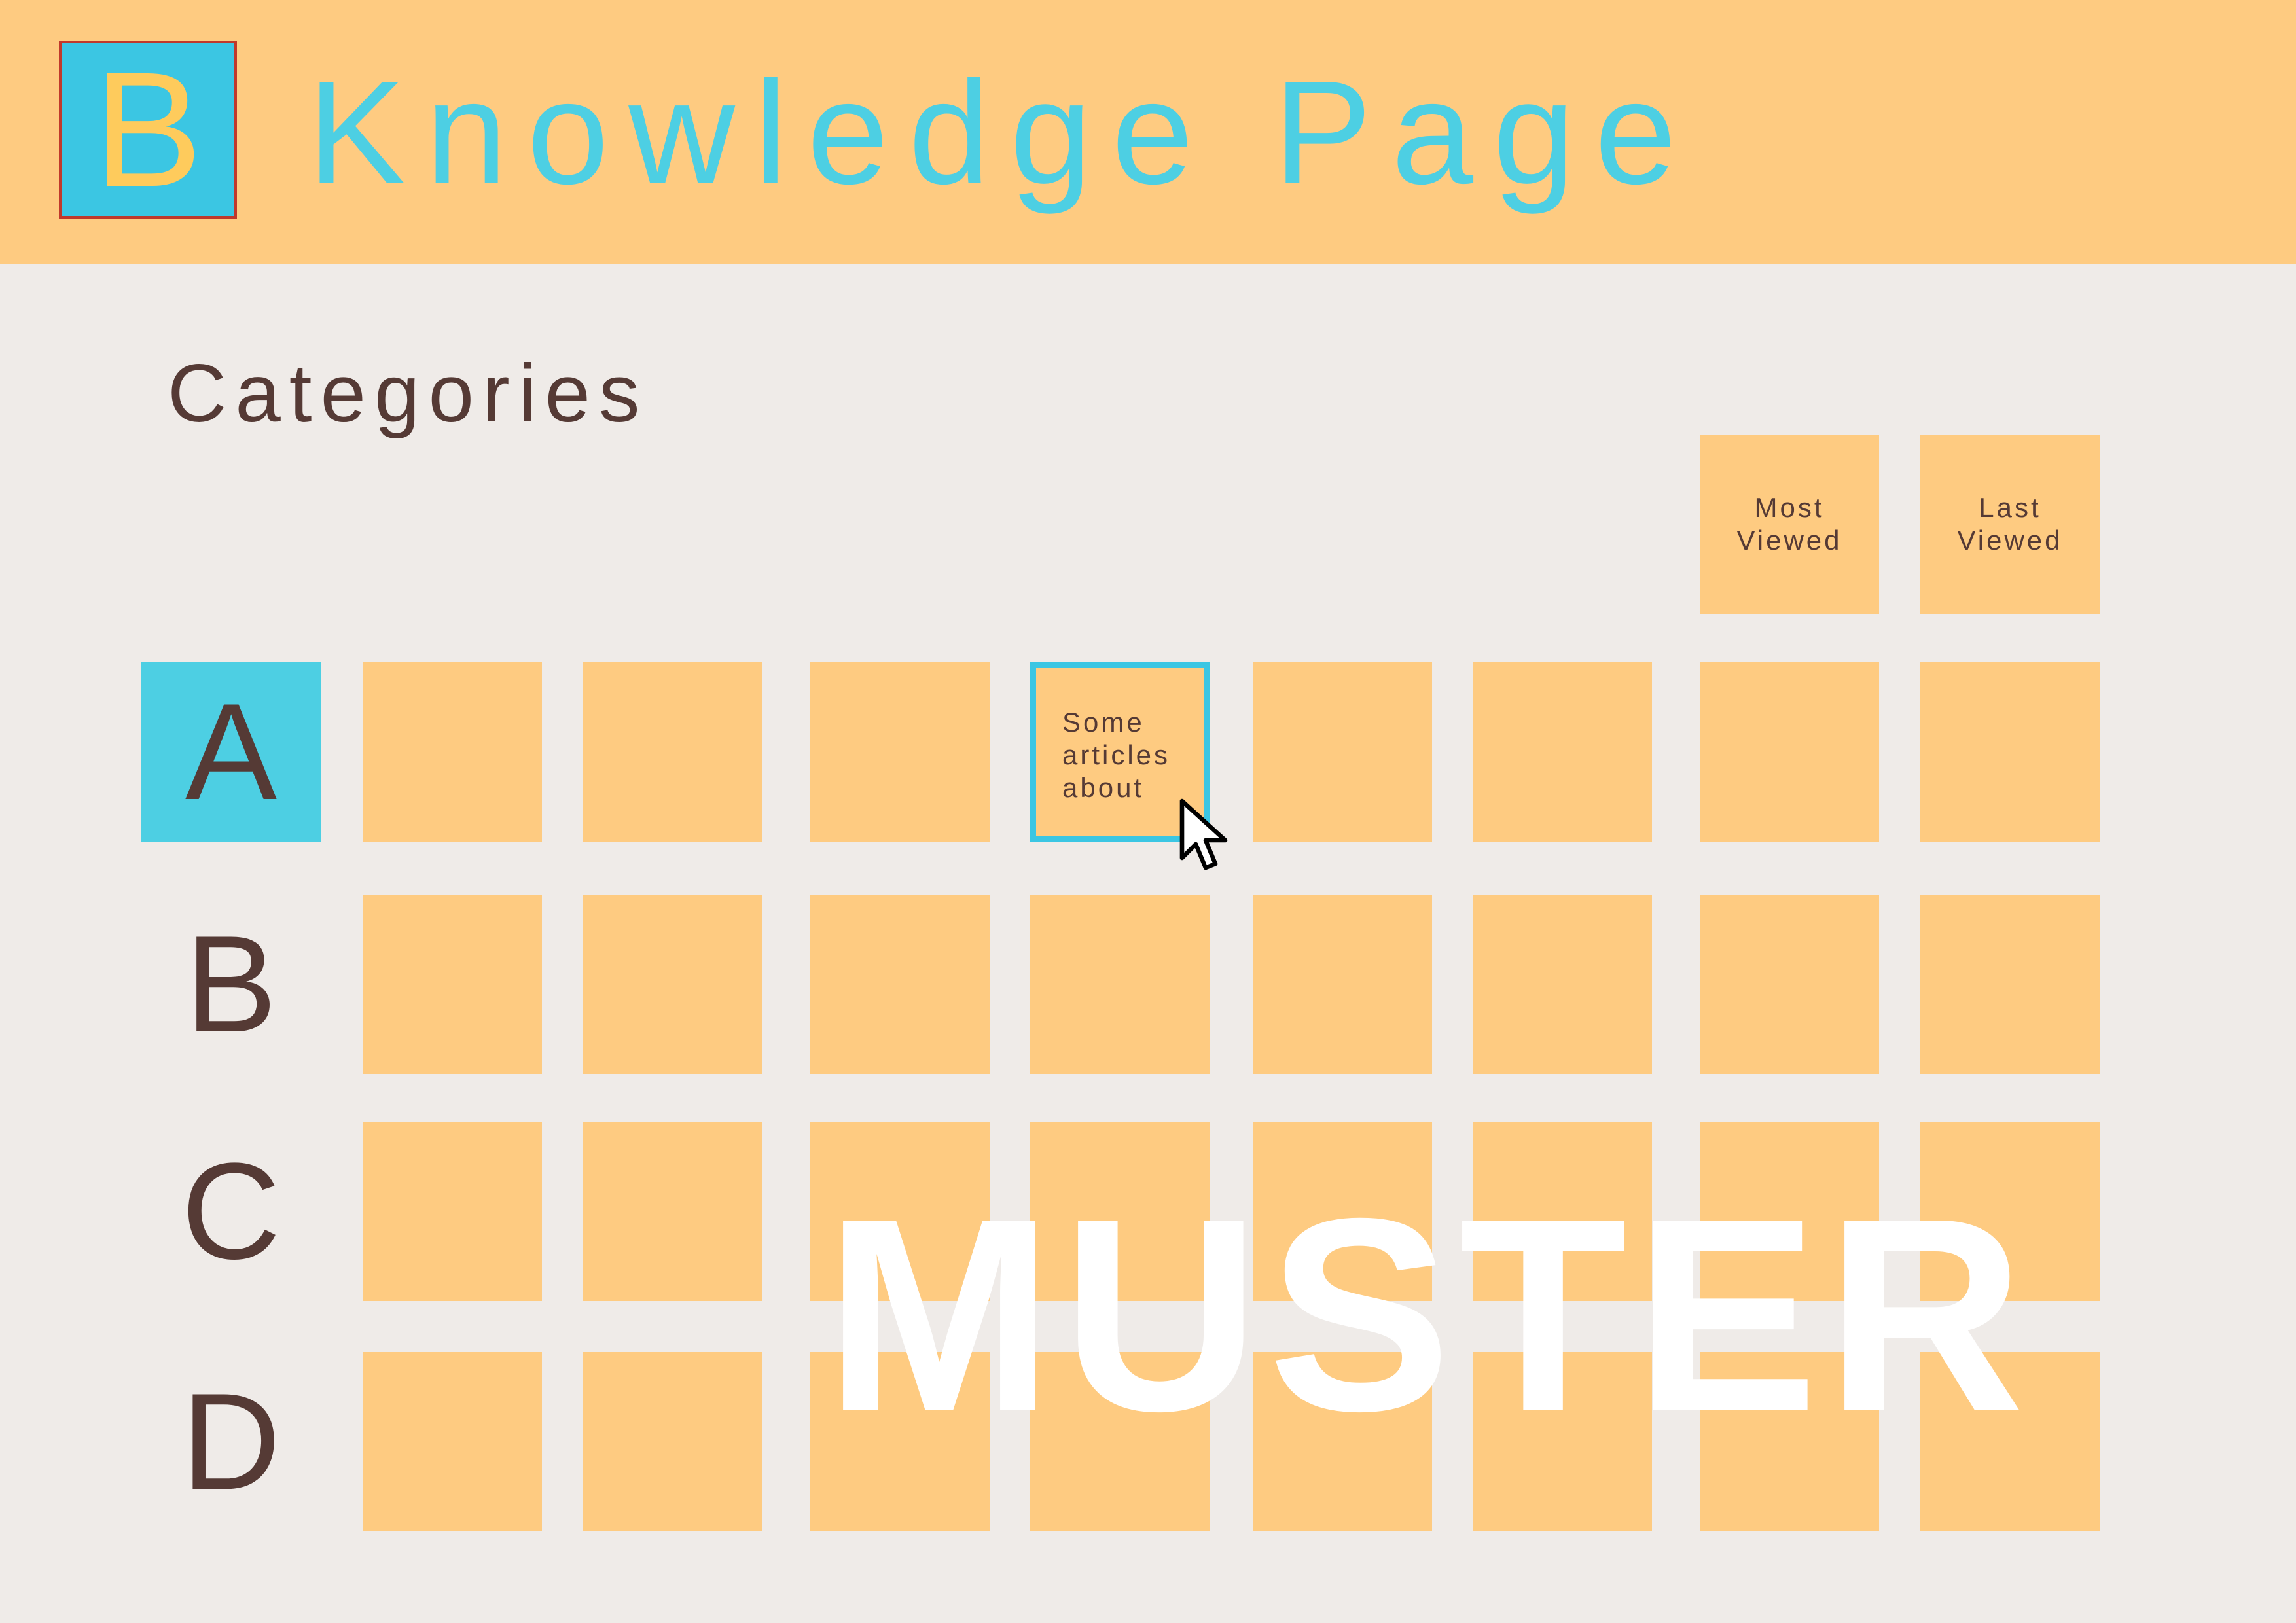  Describe the element at coordinates (1002, 132) in the screenshot. I see `page-title: Knowledge Page` at that location.